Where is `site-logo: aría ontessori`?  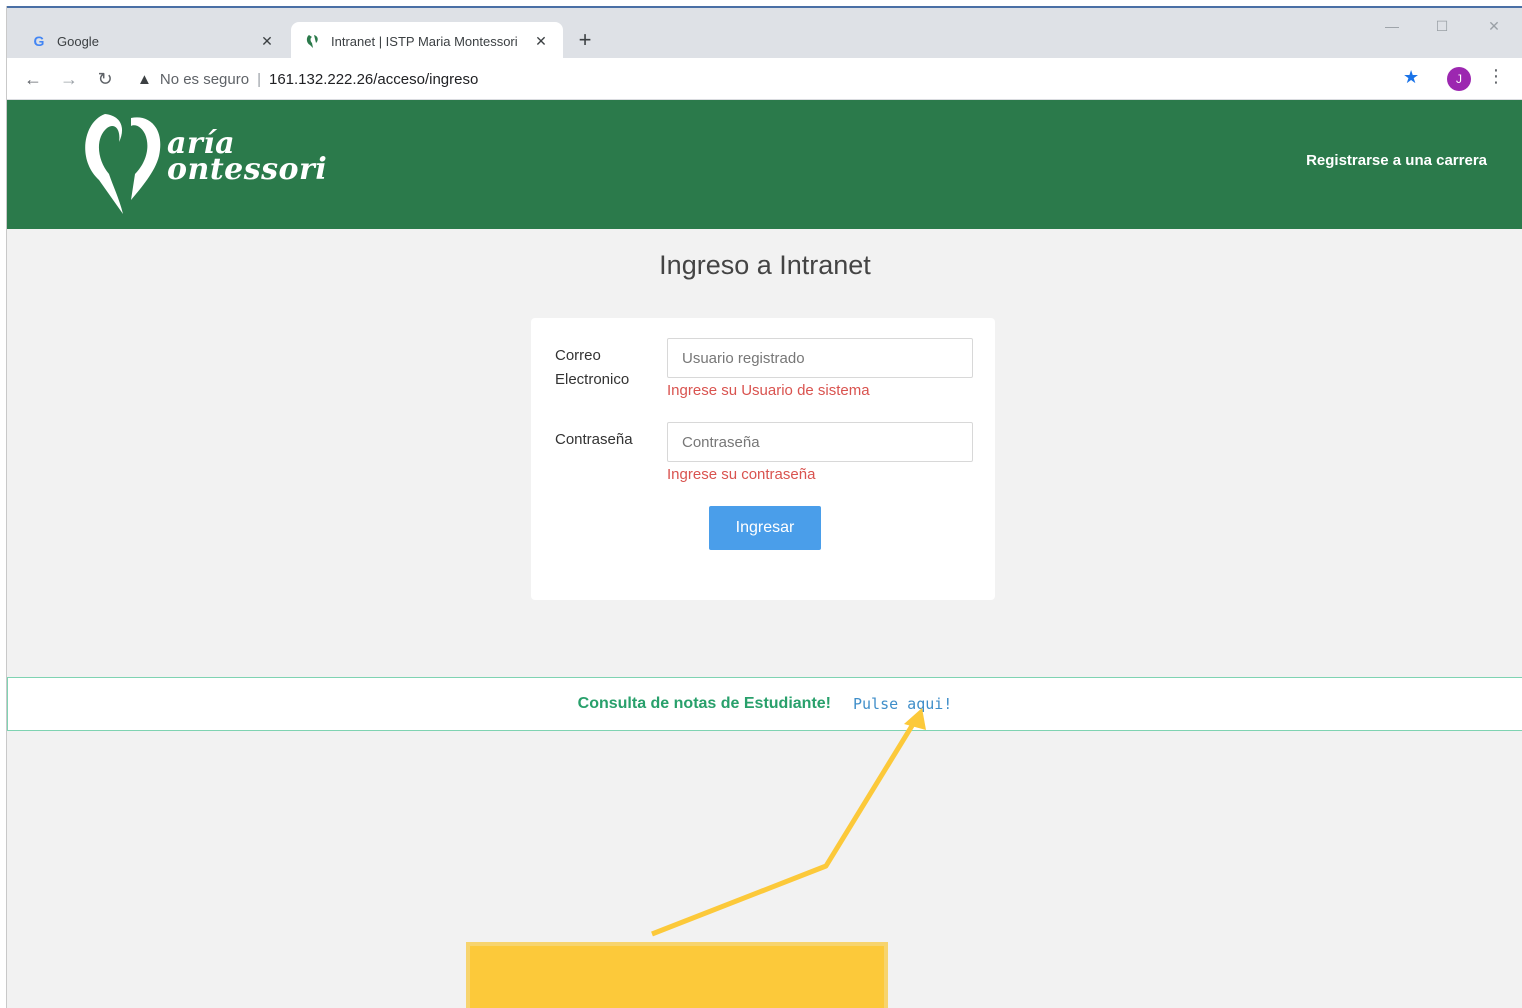 site-logo: aría ontessori is located at coordinates (204, 164).